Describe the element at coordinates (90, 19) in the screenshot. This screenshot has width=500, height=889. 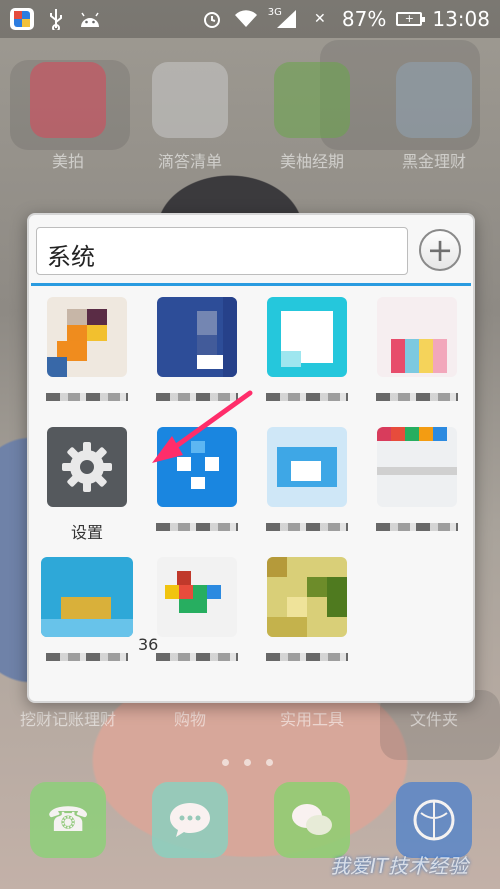
I see `android-debug-icon` at that location.